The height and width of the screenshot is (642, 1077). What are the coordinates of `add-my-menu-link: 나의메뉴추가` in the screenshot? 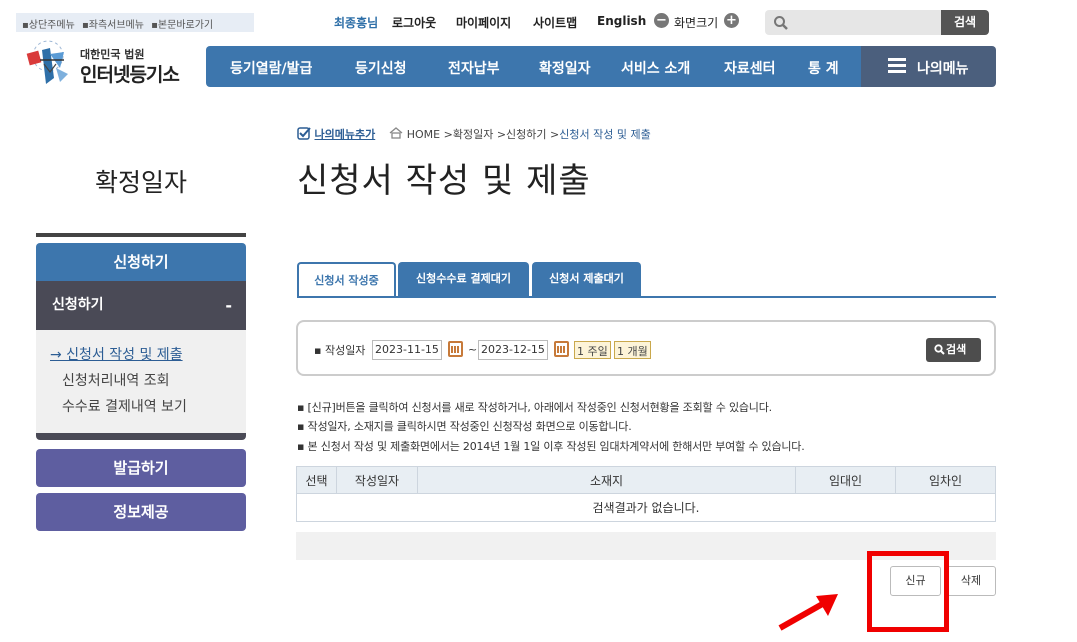 It's located at (345, 134).